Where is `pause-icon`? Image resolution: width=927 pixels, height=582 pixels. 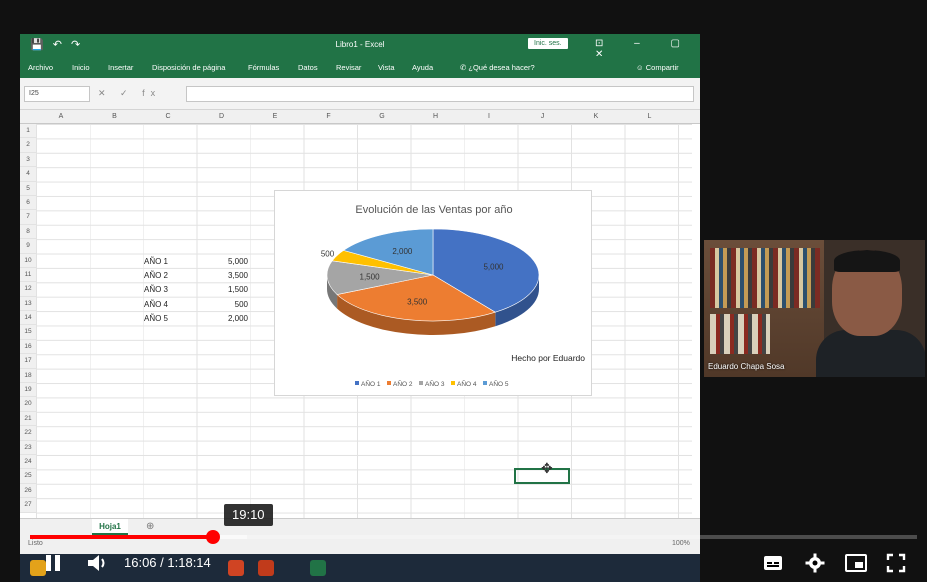 pause-icon is located at coordinates (53, 563).